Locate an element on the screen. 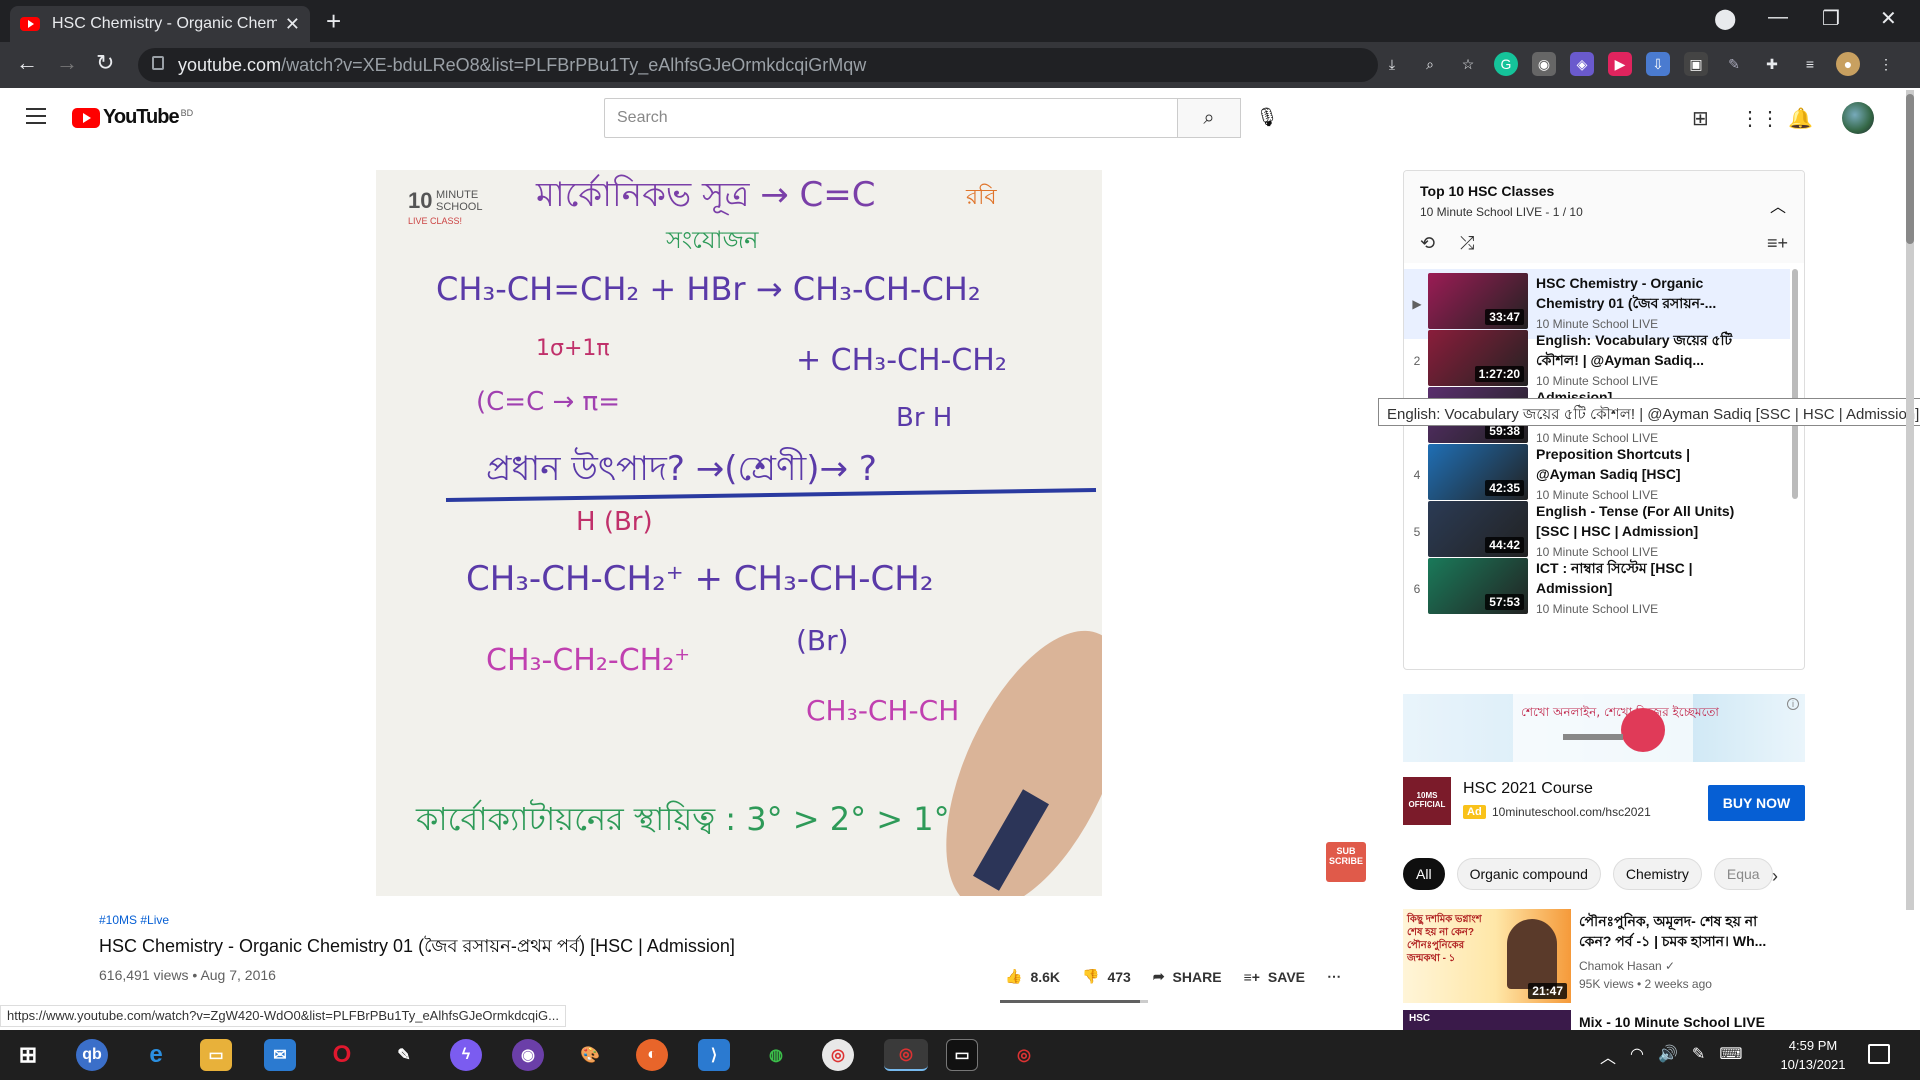 The width and height of the screenshot is (1920, 1080). playlist-item-thumbnail: 33:47 is located at coordinates (1478, 301).